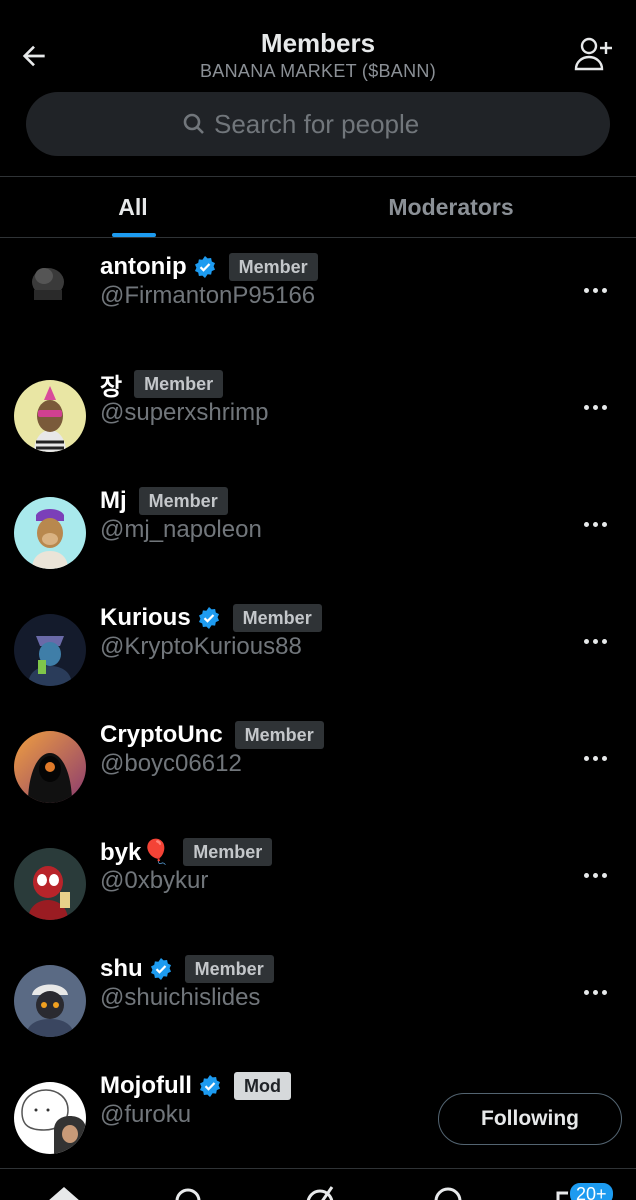 This screenshot has width=636, height=1200. Describe the element at coordinates (146, 1114) in the screenshot. I see `member-handle: @furoku` at that location.